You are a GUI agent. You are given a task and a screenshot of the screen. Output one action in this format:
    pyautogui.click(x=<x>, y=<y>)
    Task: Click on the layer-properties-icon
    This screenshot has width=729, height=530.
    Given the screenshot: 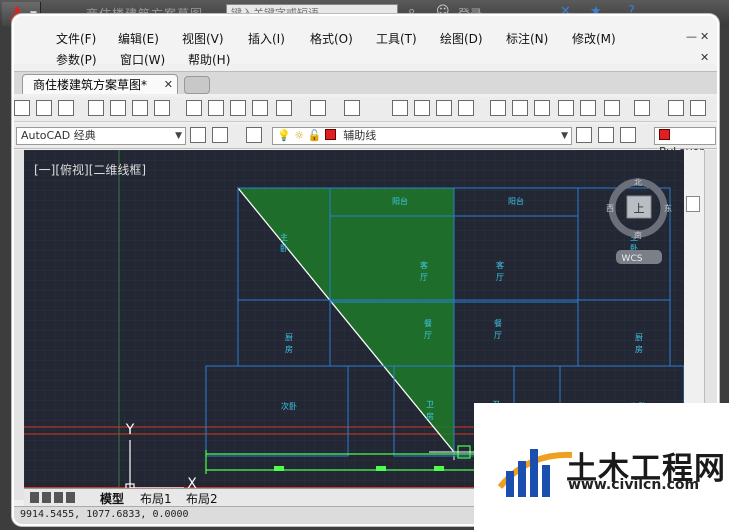 What is the action you would take?
    pyautogui.click(x=254, y=135)
    